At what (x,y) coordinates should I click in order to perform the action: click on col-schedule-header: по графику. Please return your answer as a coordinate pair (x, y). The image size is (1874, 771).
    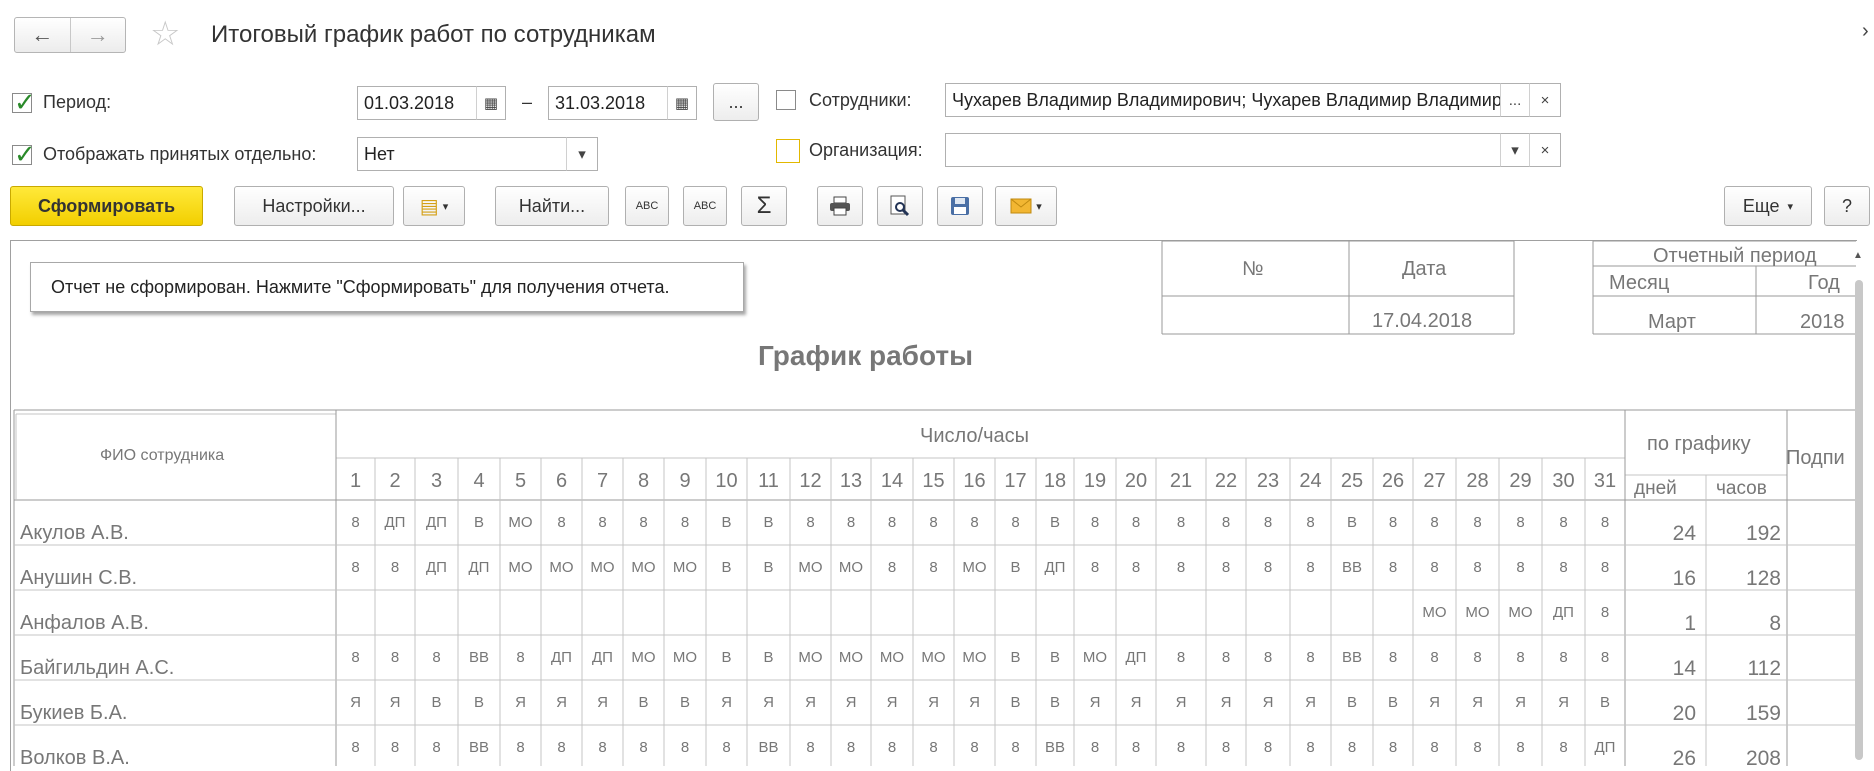
    Looking at the image, I should click on (1699, 444).